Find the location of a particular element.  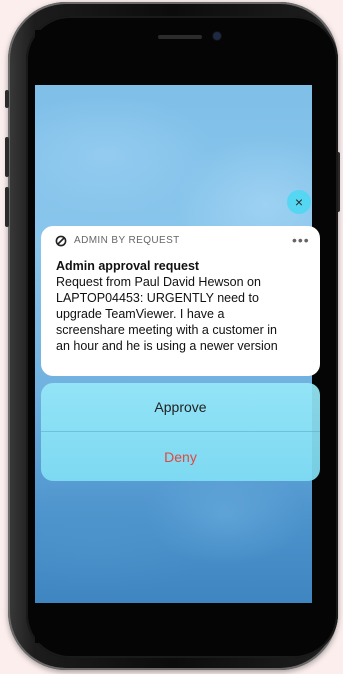

notification-body-line: LAPTOP04453: URGENTLY need to is located at coordinates (157, 298).